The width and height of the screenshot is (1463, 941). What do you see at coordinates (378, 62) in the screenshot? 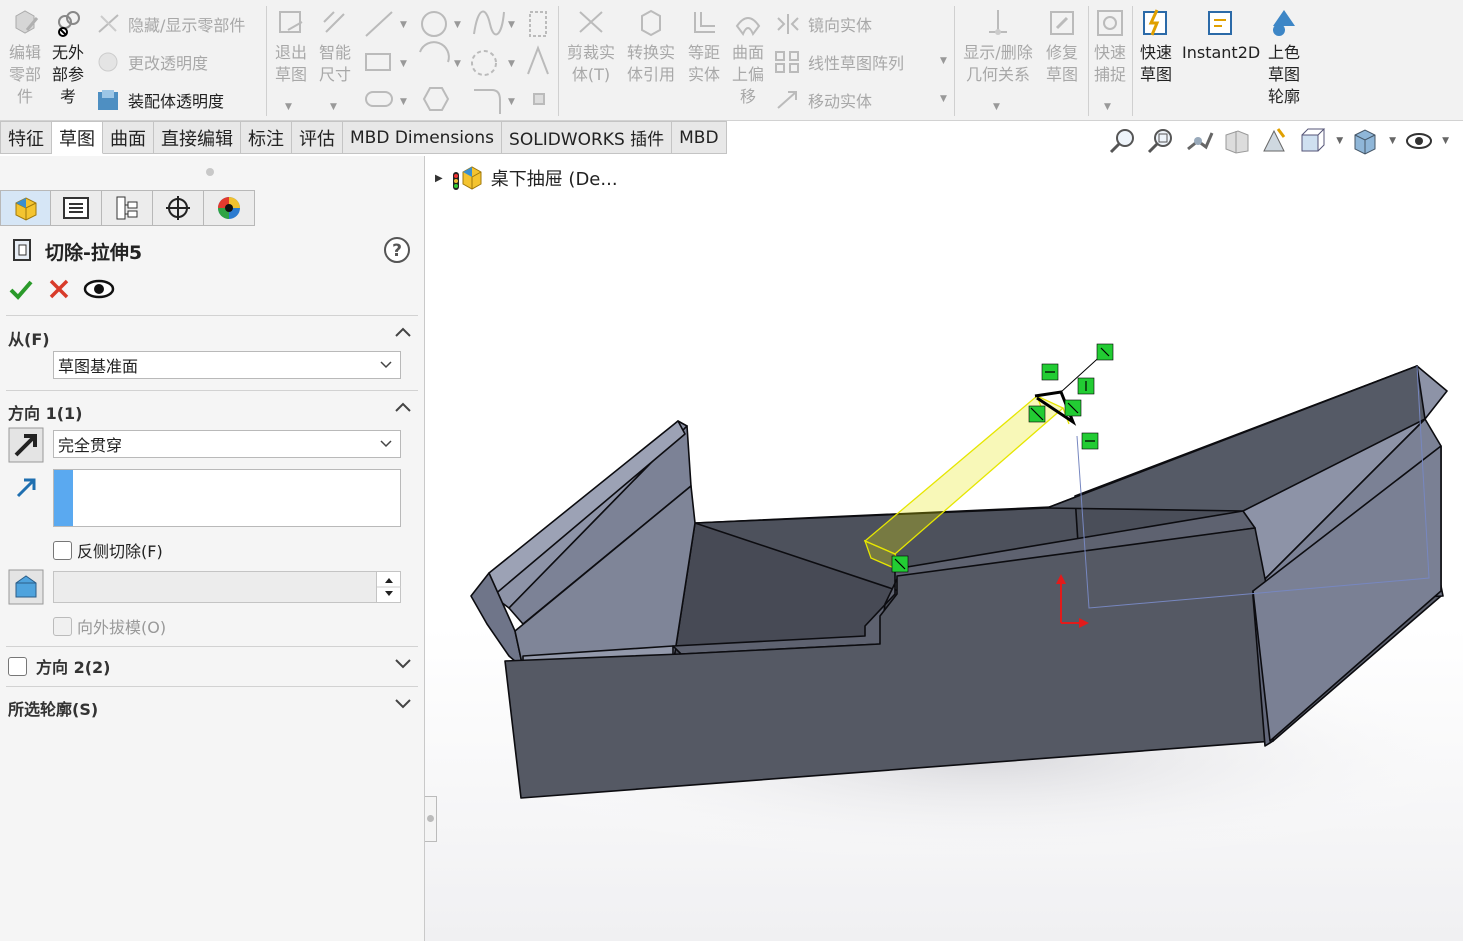
I see `rectangle-icon` at bounding box center [378, 62].